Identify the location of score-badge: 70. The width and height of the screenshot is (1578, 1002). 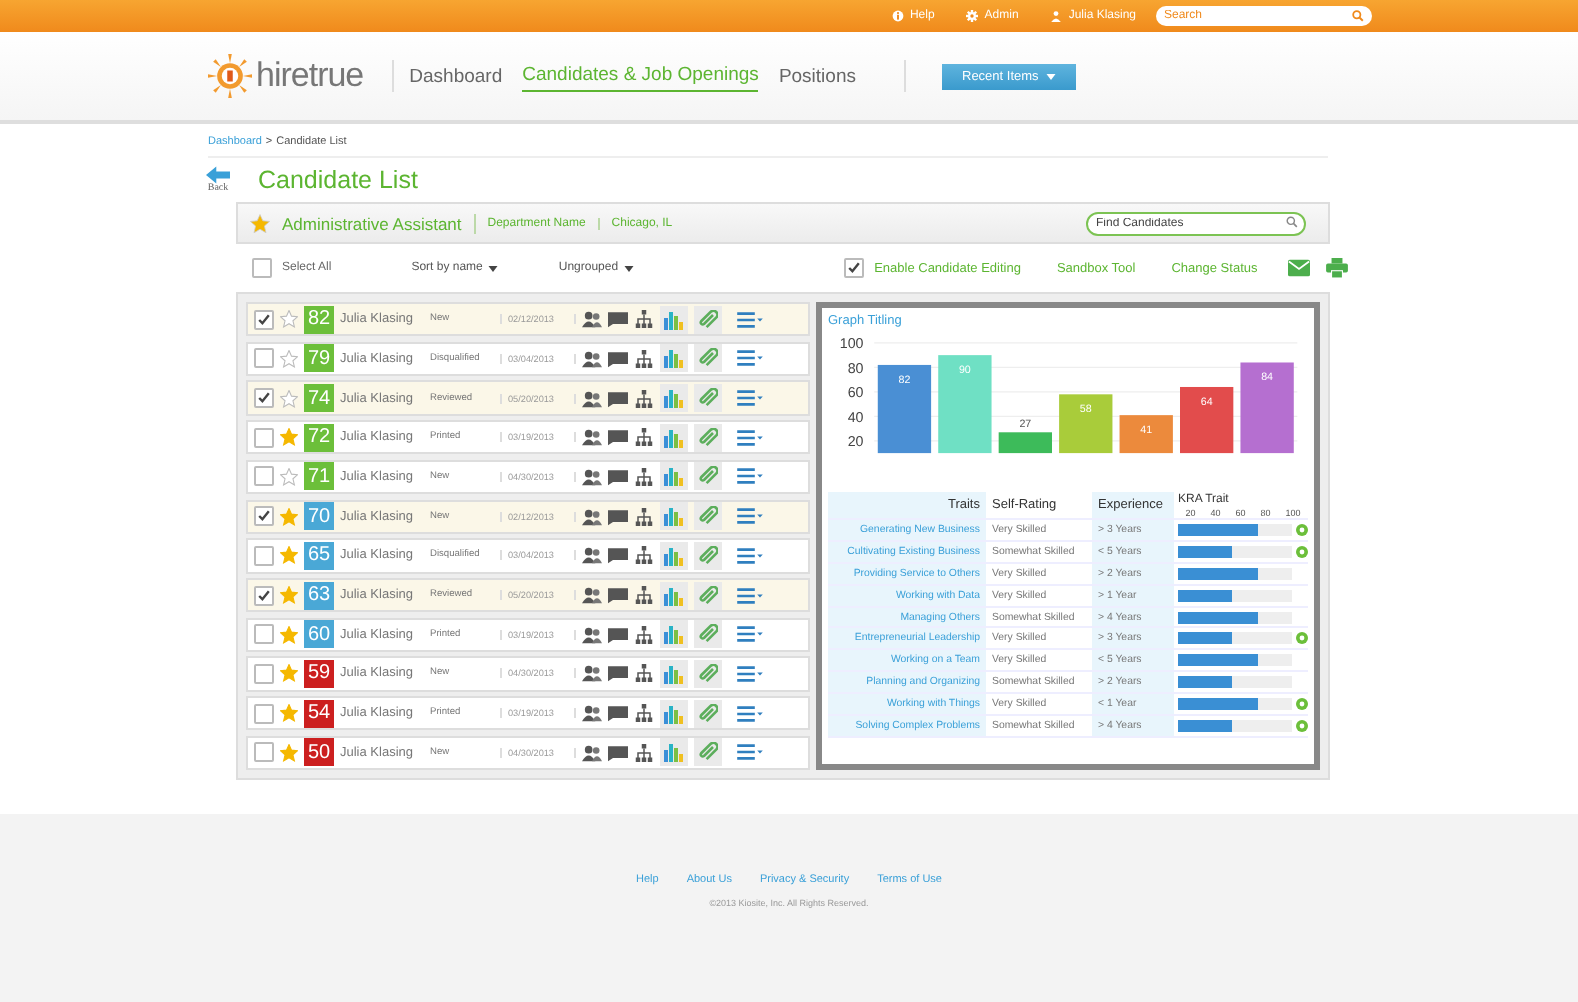
(319, 516).